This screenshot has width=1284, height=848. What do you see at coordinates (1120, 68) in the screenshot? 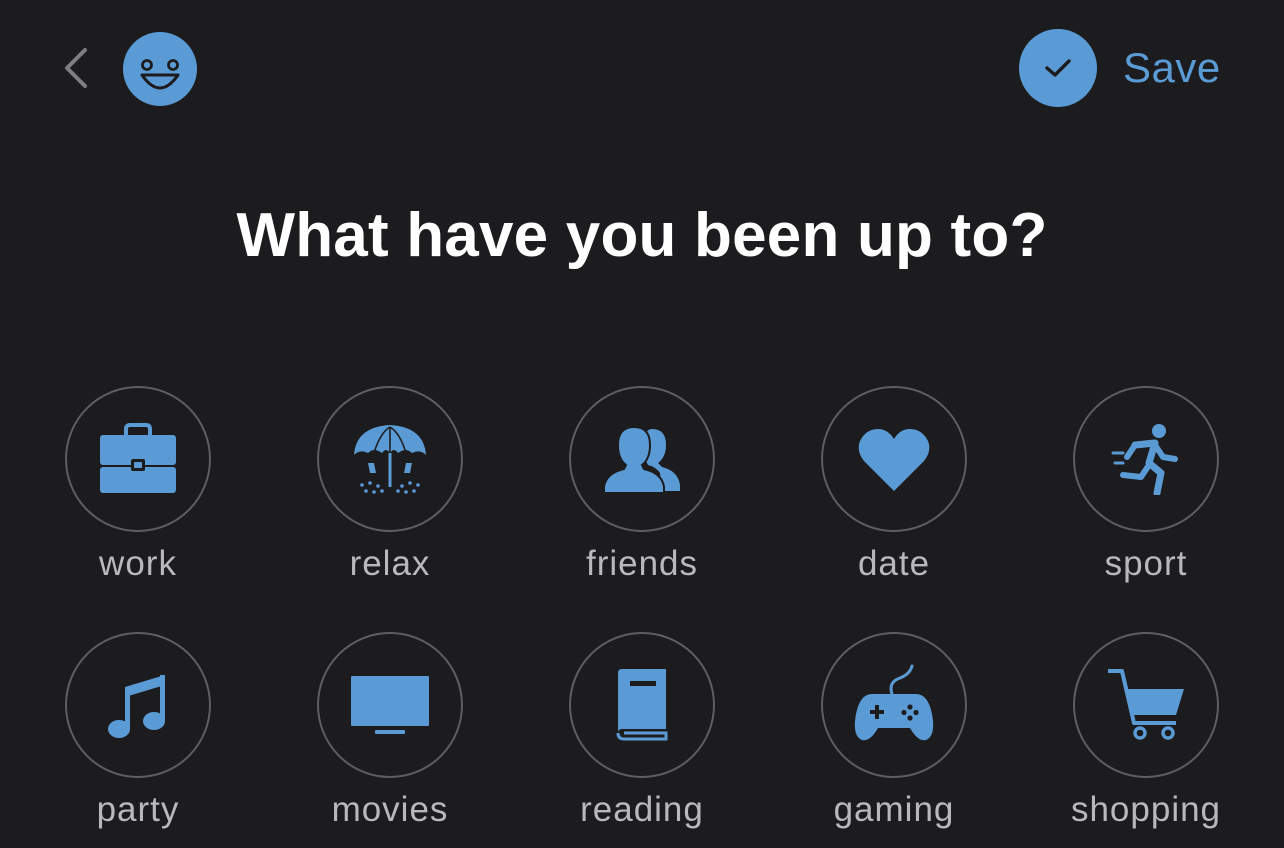
I see `save-button: Save` at bounding box center [1120, 68].